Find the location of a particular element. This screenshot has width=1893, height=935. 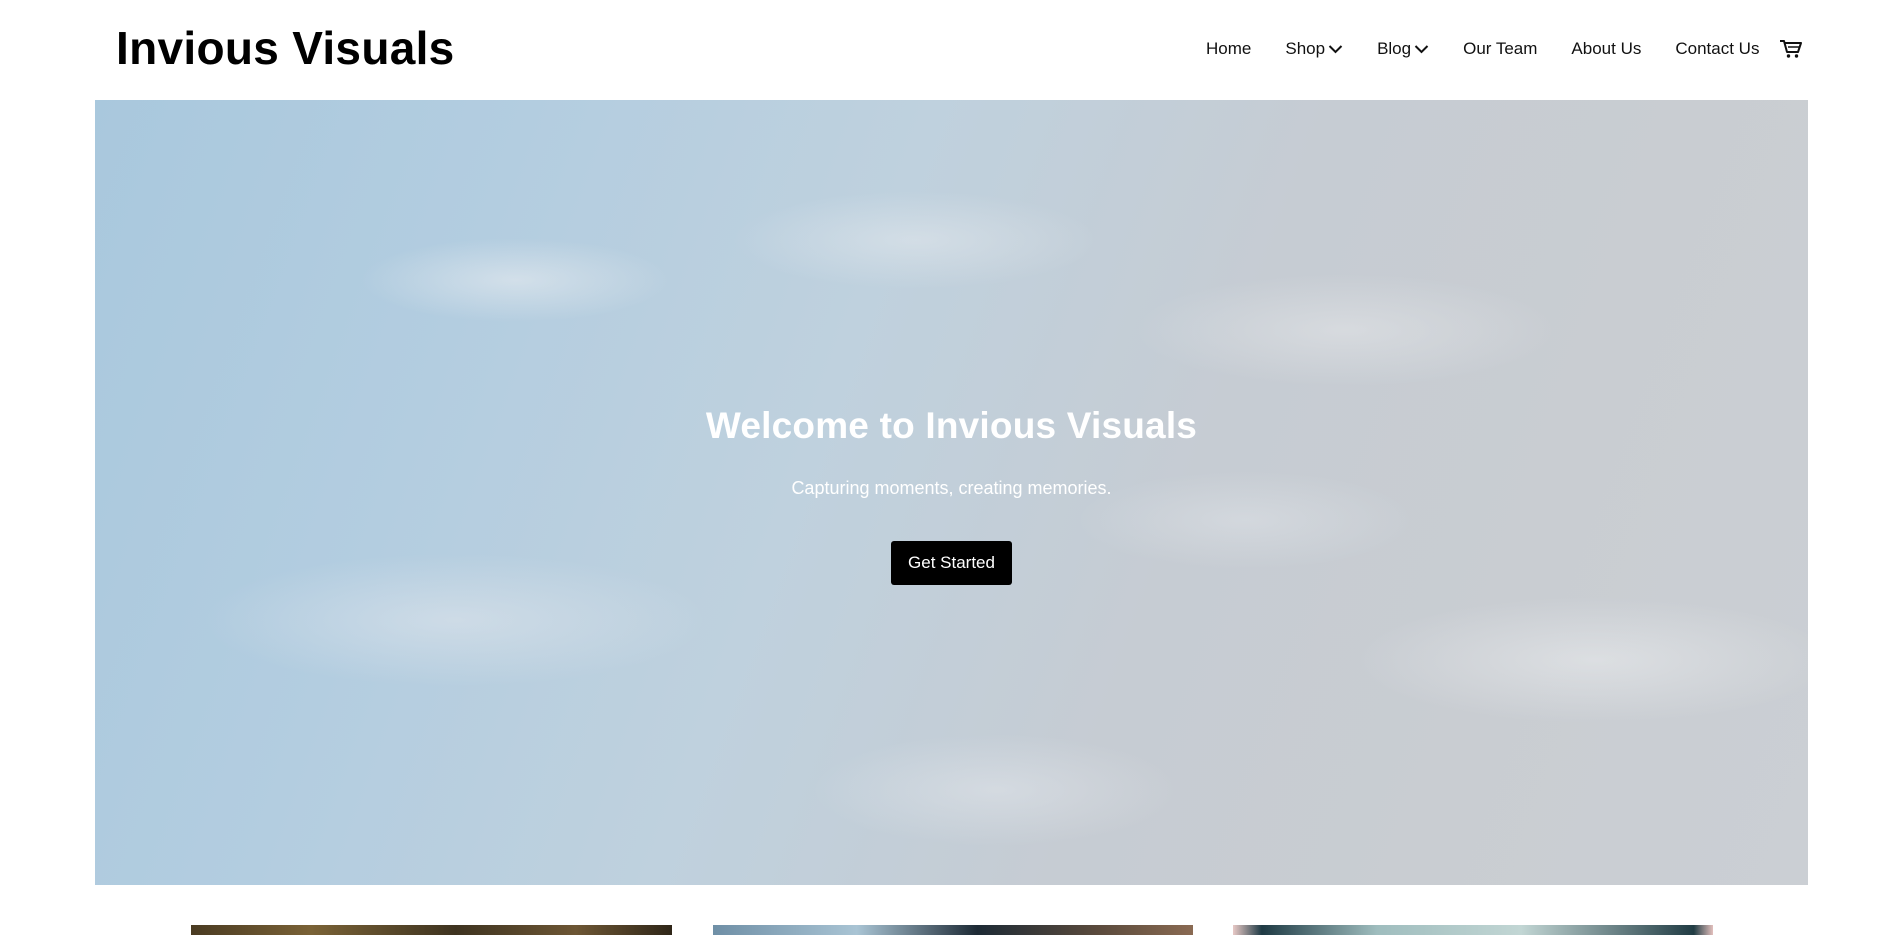

nav-item-home: Home is located at coordinates (1228, 49).